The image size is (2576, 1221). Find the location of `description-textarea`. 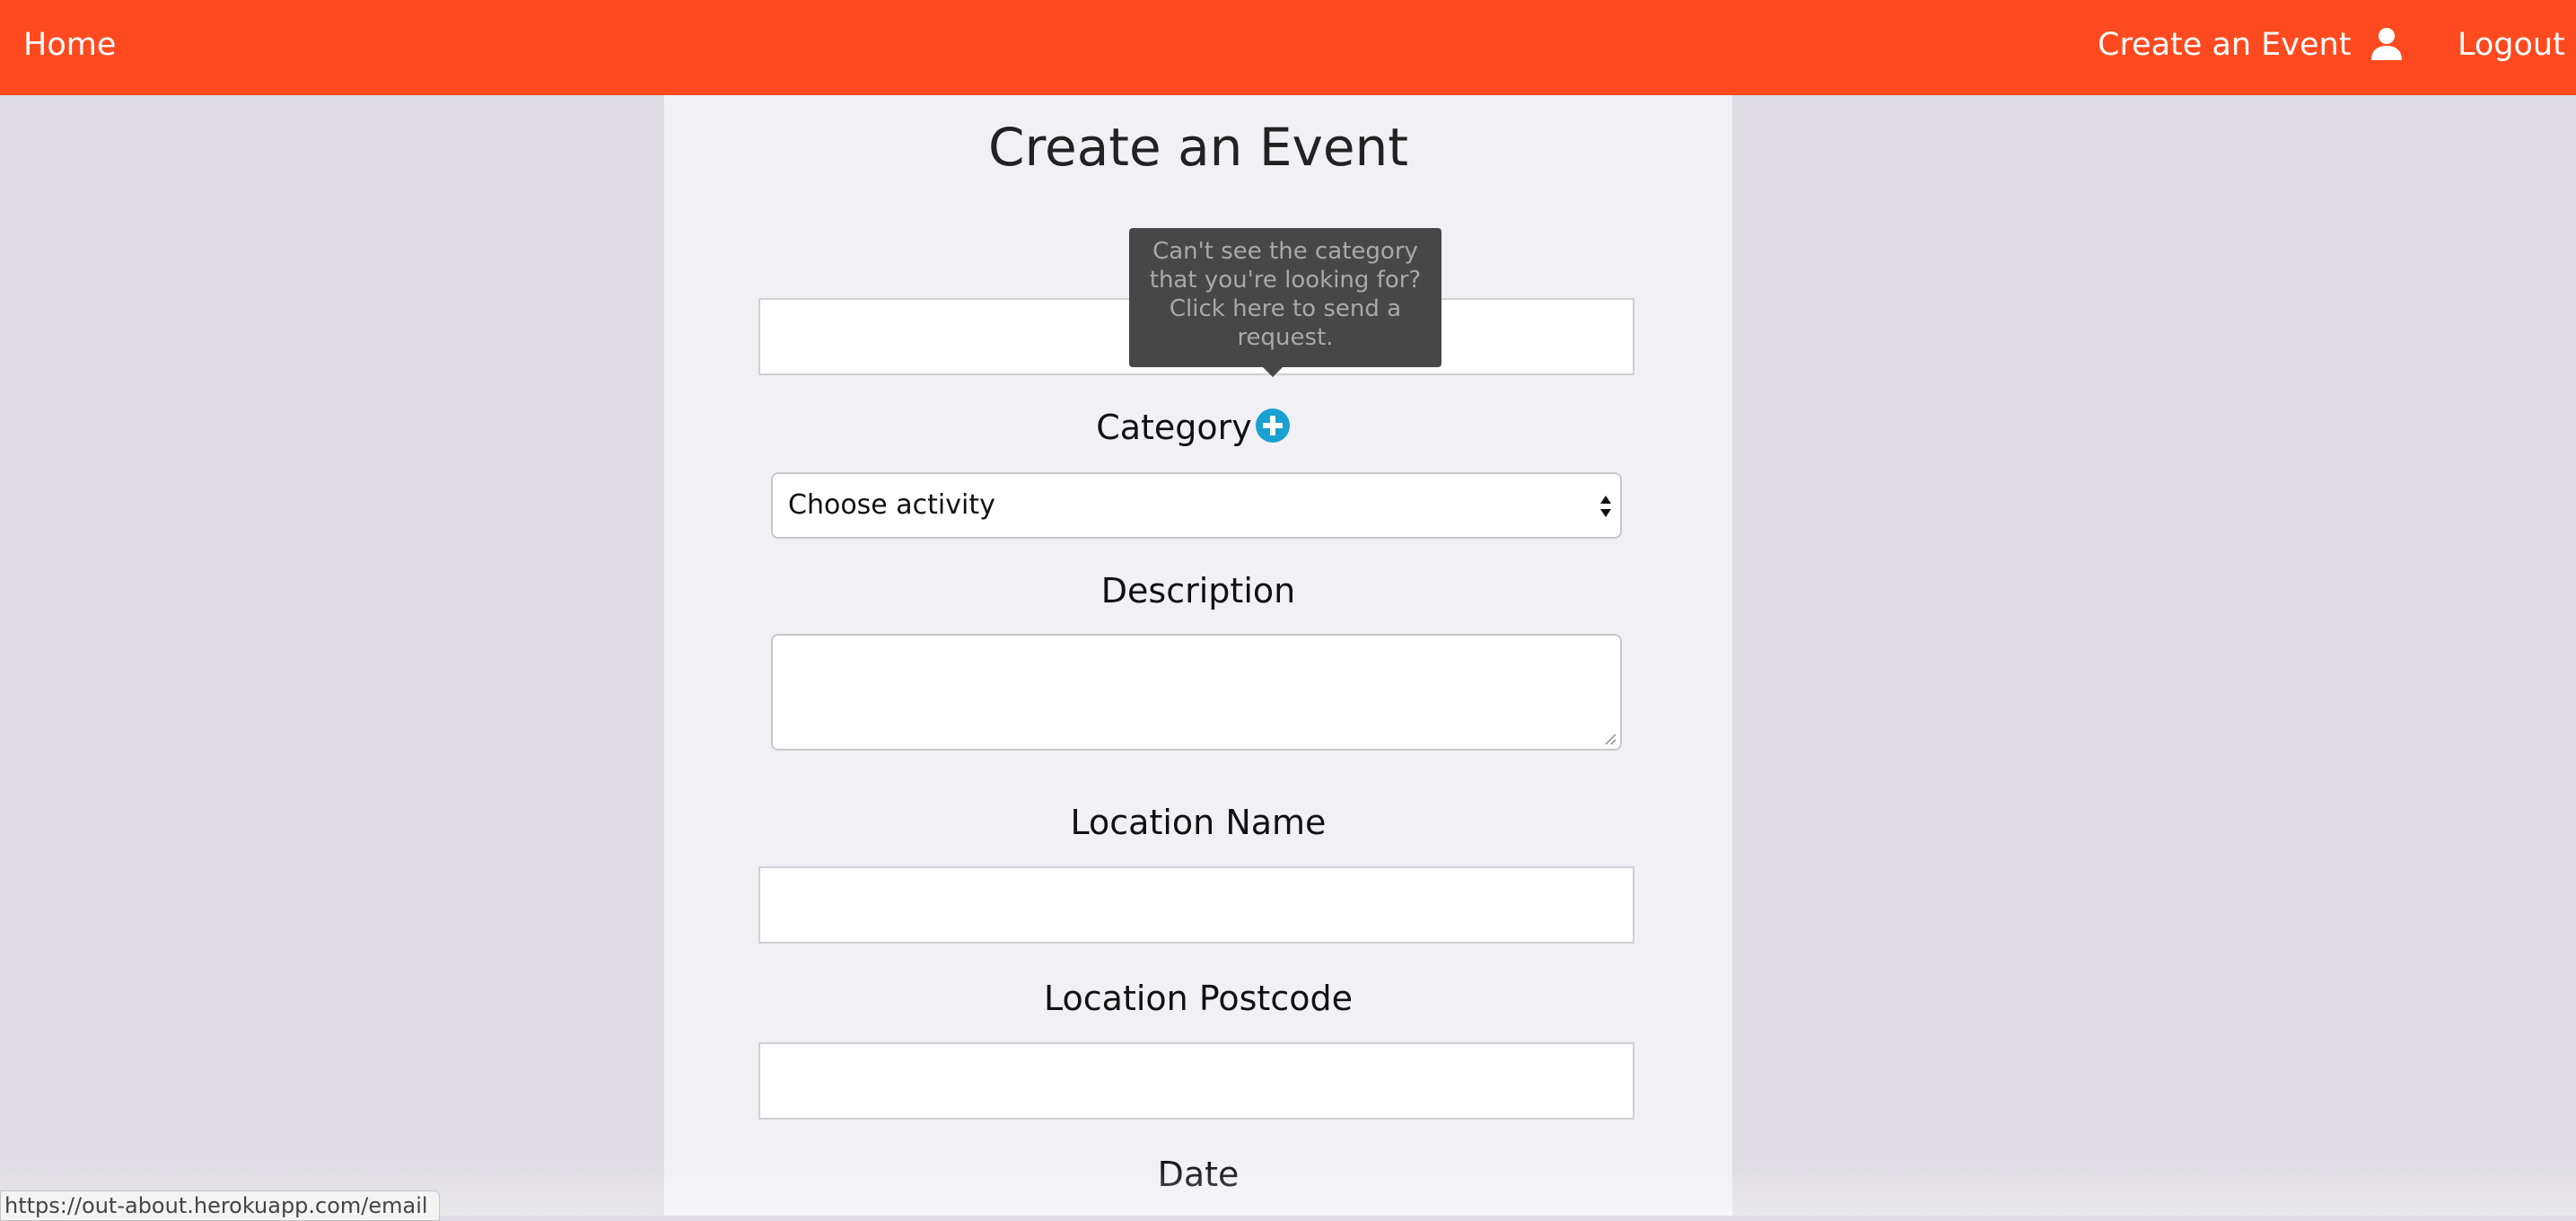

description-textarea is located at coordinates (1196, 693).